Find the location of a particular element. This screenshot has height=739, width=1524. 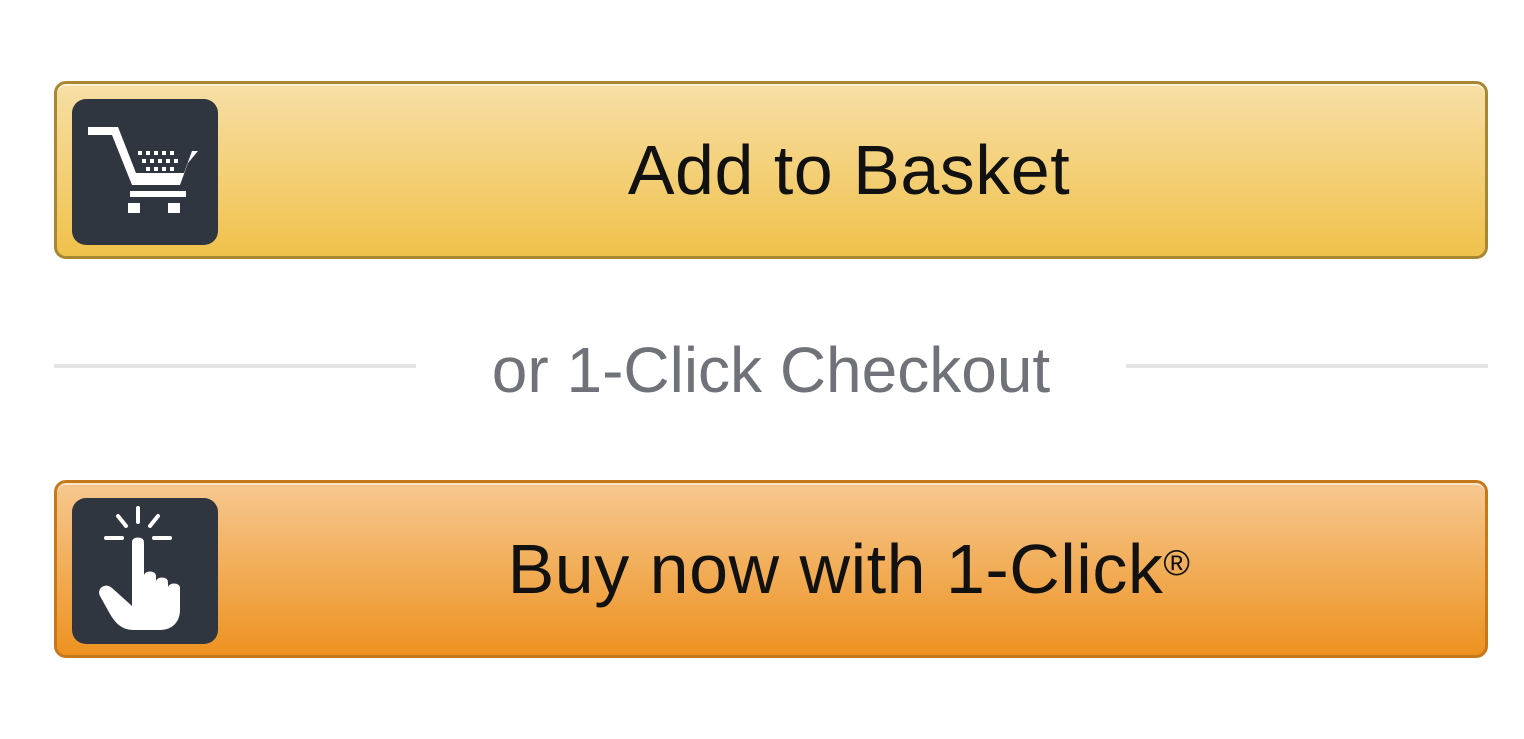

add-to-basket-text: Add to Basket is located at coordinates (849, 170).